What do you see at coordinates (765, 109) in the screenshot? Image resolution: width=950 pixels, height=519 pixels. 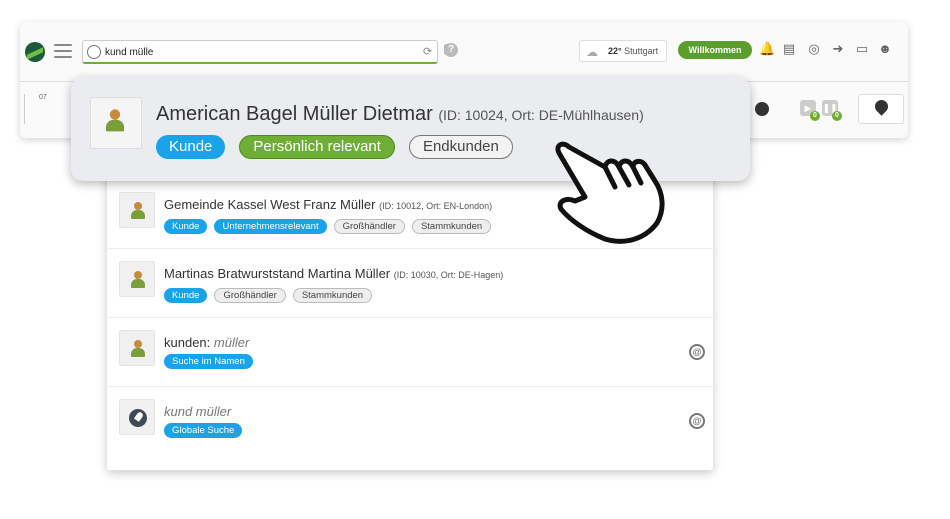 I see `timer-icon` at bounding box center [765, 109].